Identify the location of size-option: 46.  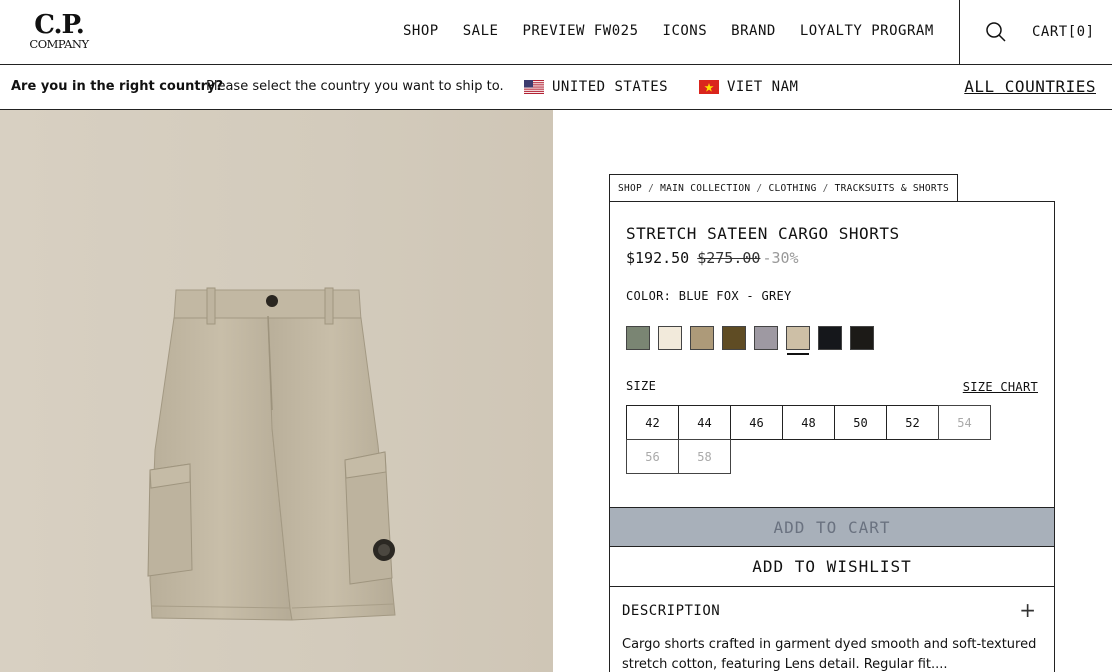
(756, 422).